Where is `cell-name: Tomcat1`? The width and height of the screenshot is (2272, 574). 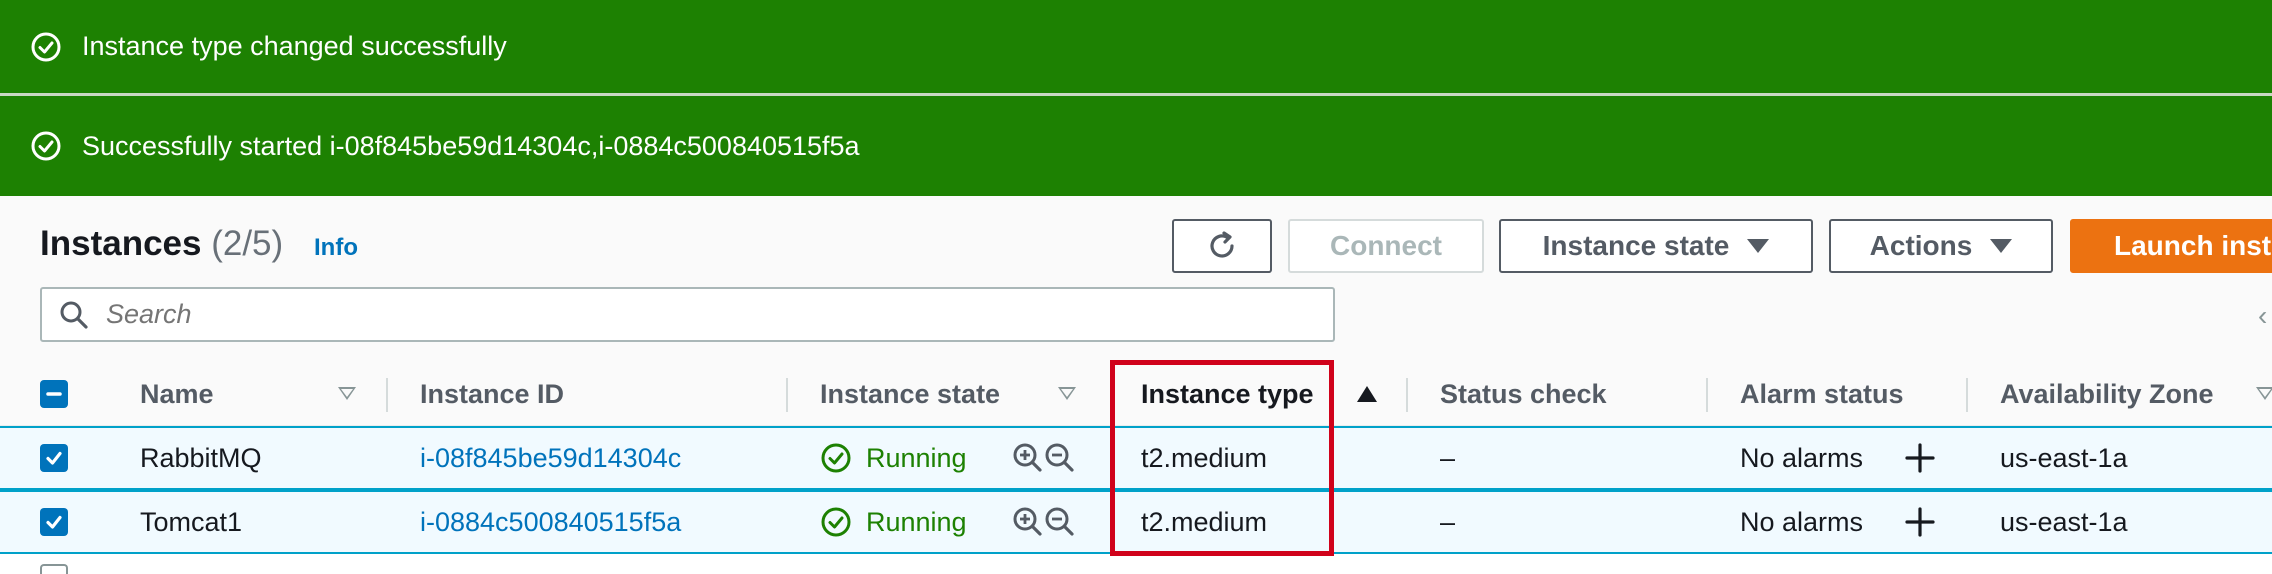 cell-name: Tomcat1 is located at coordinates (191, 521).